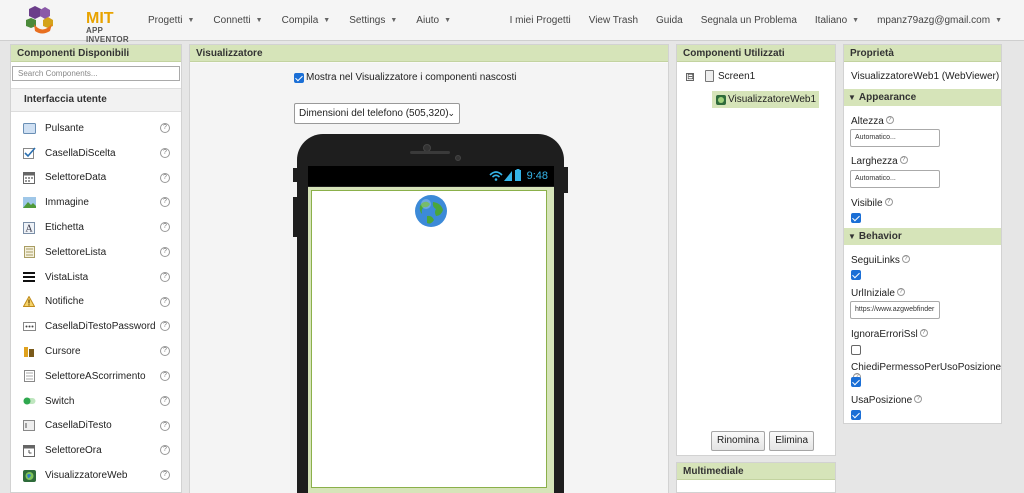 Image resolution: width=1024 pixels, height=493 pixels. What do you see at coordinates (934, 20) in the screenshot?
I see `account-email: mpanz79azg@gmail.com` at bounding box center [934, 20].